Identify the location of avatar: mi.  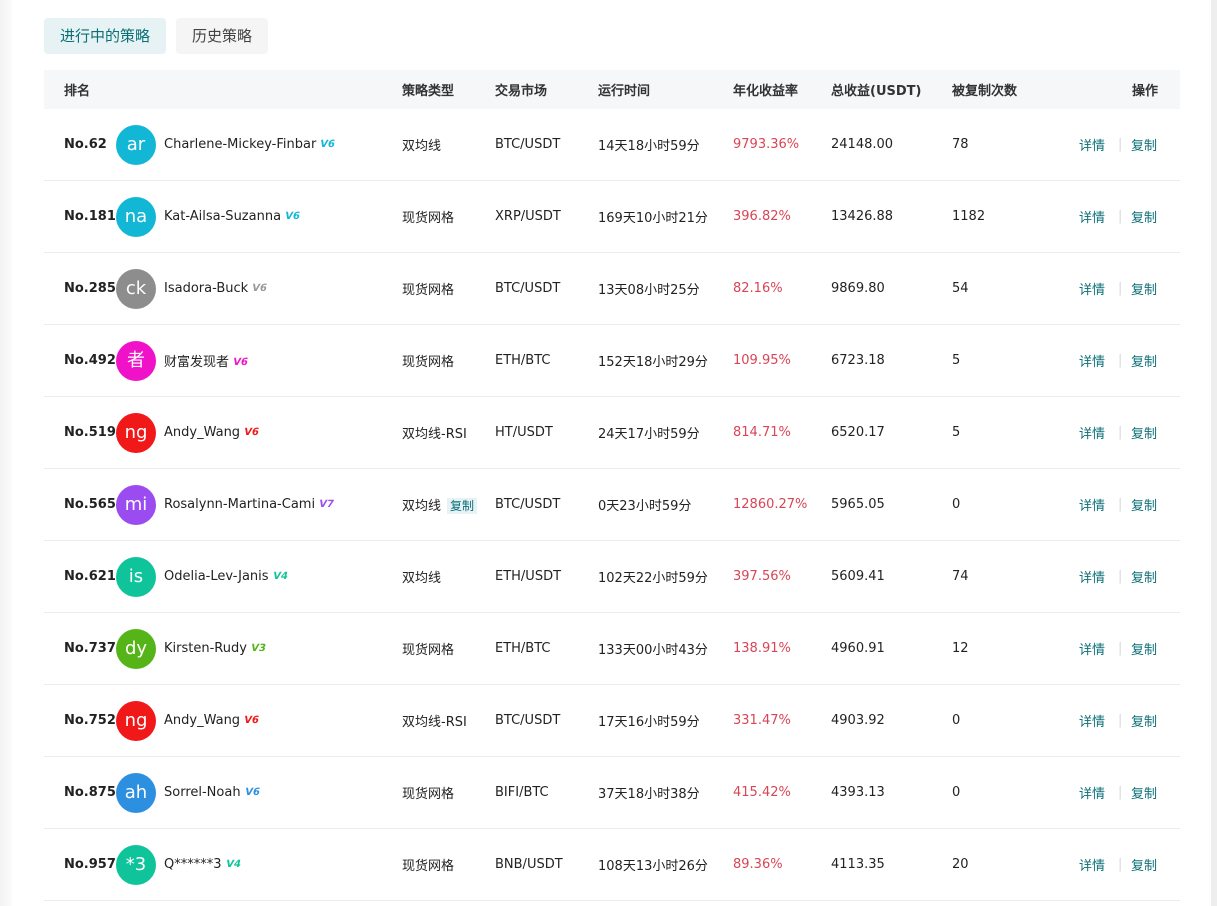
(136, 504).